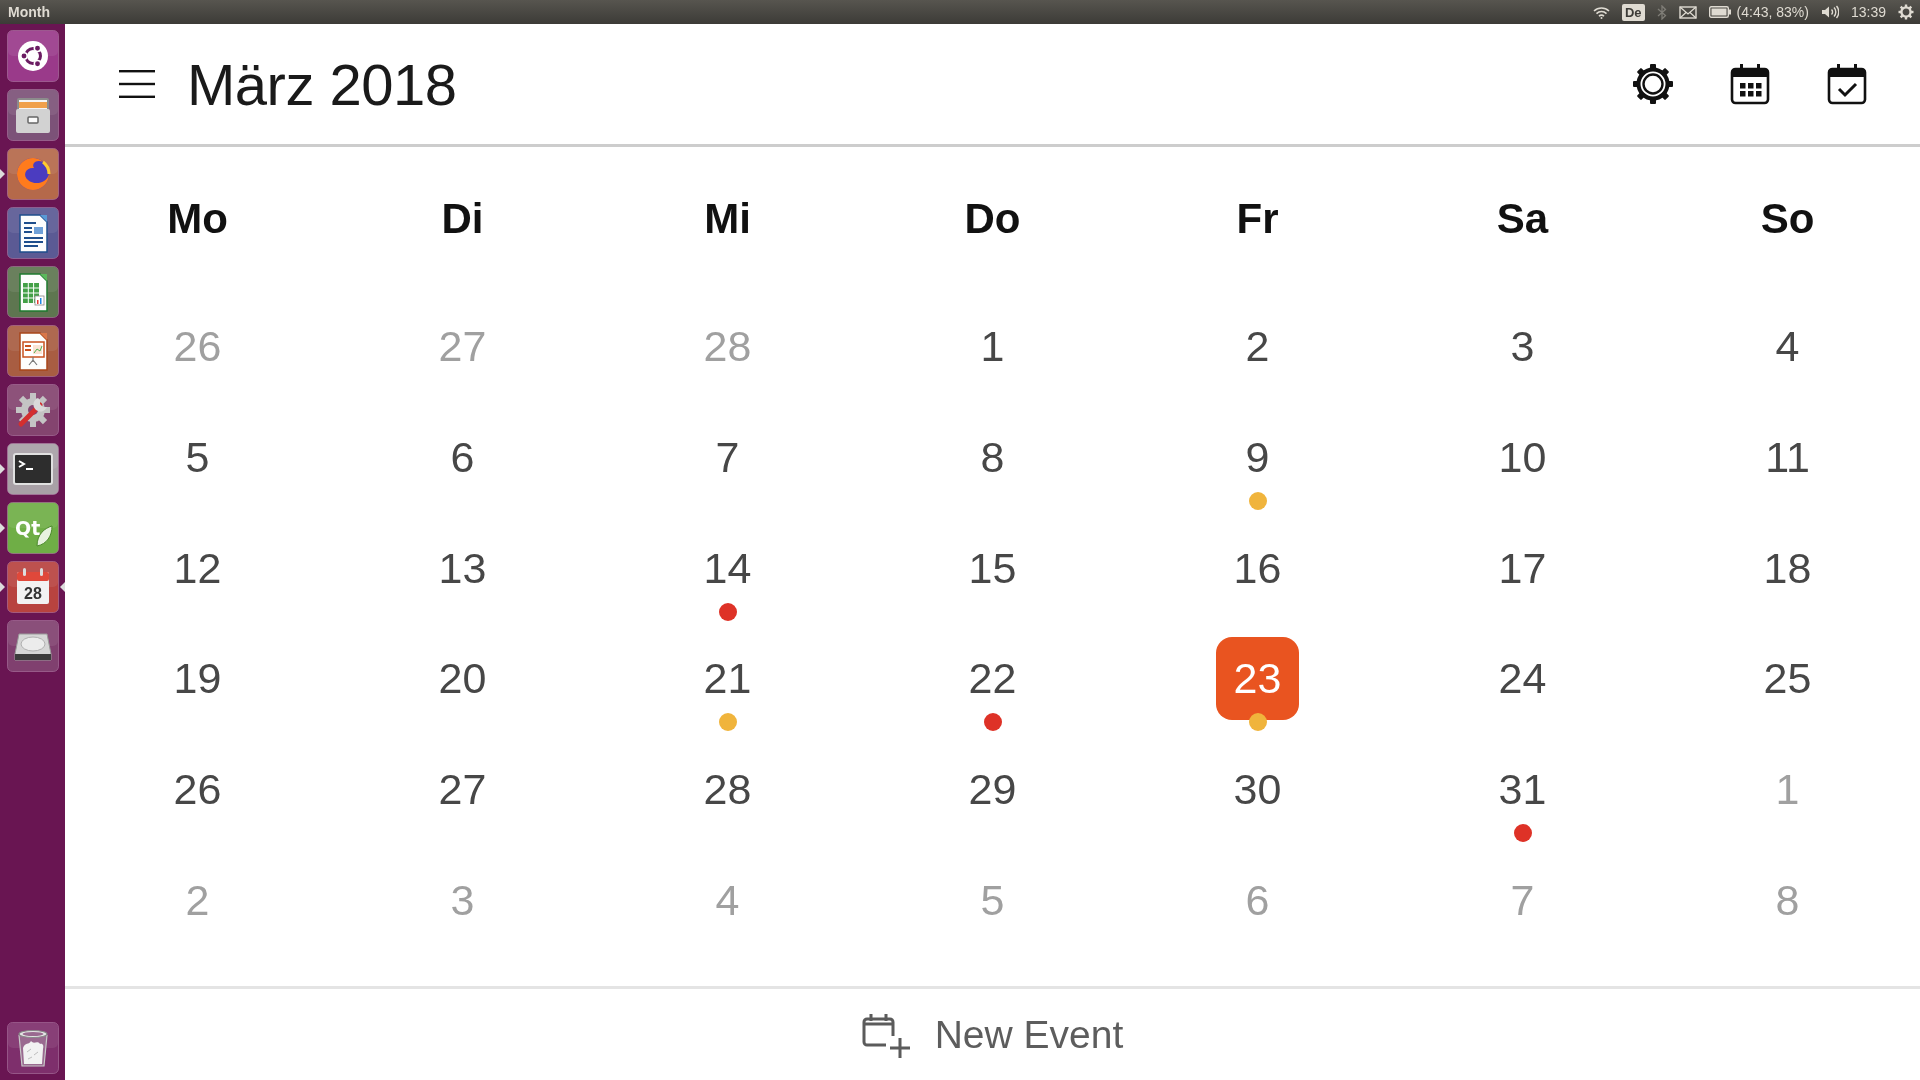 This screenshot has height=1080, width=1920. What do you see at coordinates (1257, 679) in the screenshot?
I see `day-number: 23` at bounding box center [1257, 679].